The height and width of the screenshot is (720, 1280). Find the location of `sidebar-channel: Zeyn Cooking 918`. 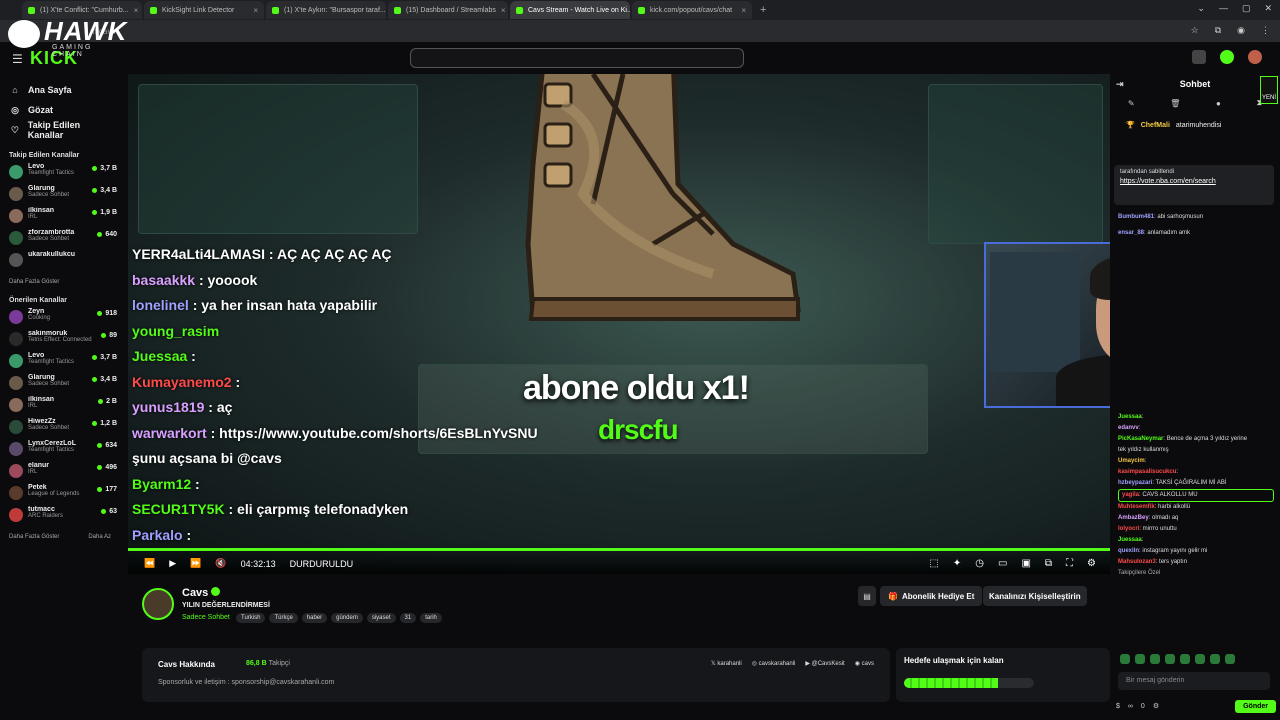

sidebar-channel: Zeyn Cooking 918 is located at coordinates (63, 319).